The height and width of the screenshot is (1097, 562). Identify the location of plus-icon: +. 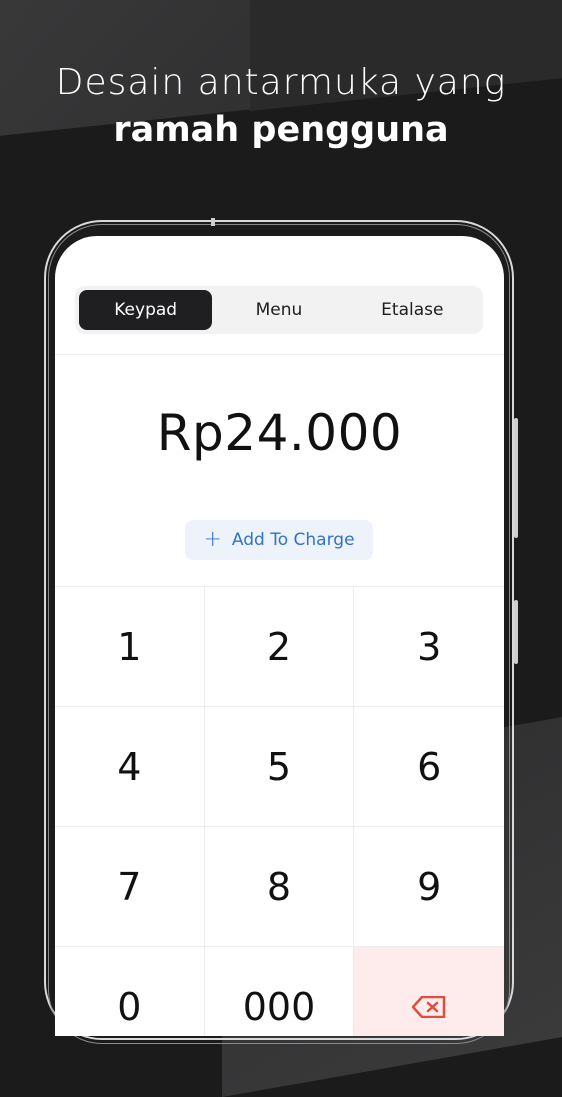
(212, 539).